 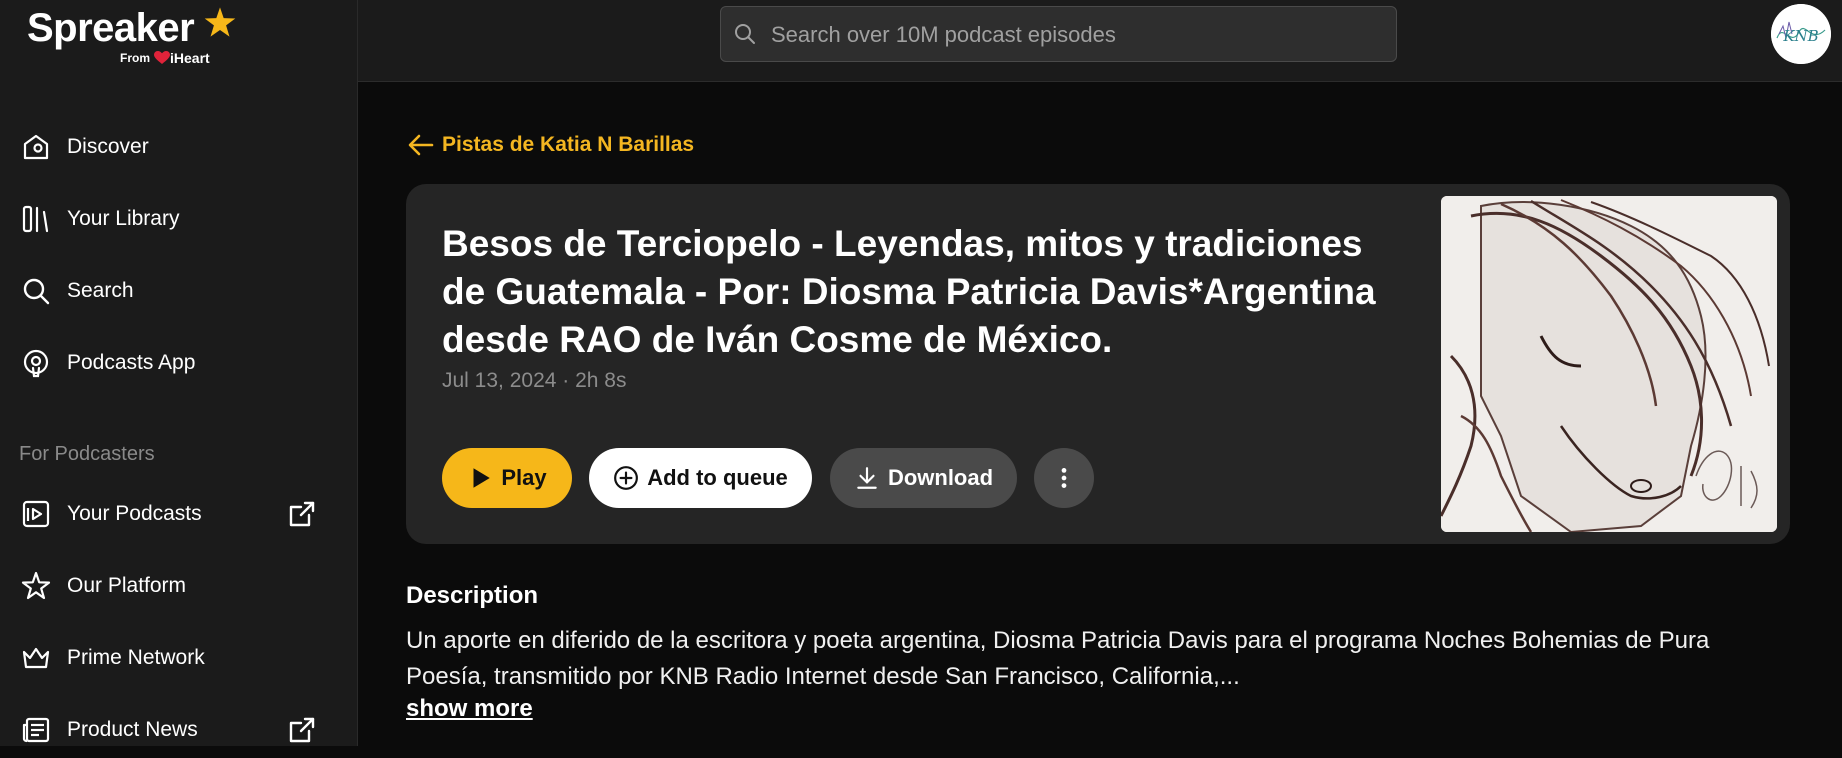 I want to click on top-bar: KNB, so click(x=1100, y=41).